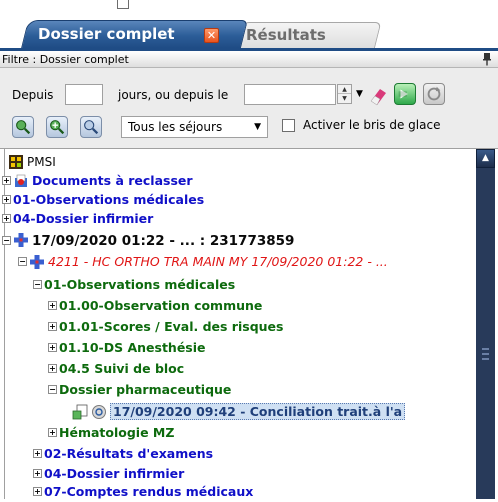 Image resolution: width=498 pixels, height=502 pixels. Describe the element at coordinates (149, 491) in the screenshot. I see `tree-item-label: 07-Comptes rendus médicaux` at that location.